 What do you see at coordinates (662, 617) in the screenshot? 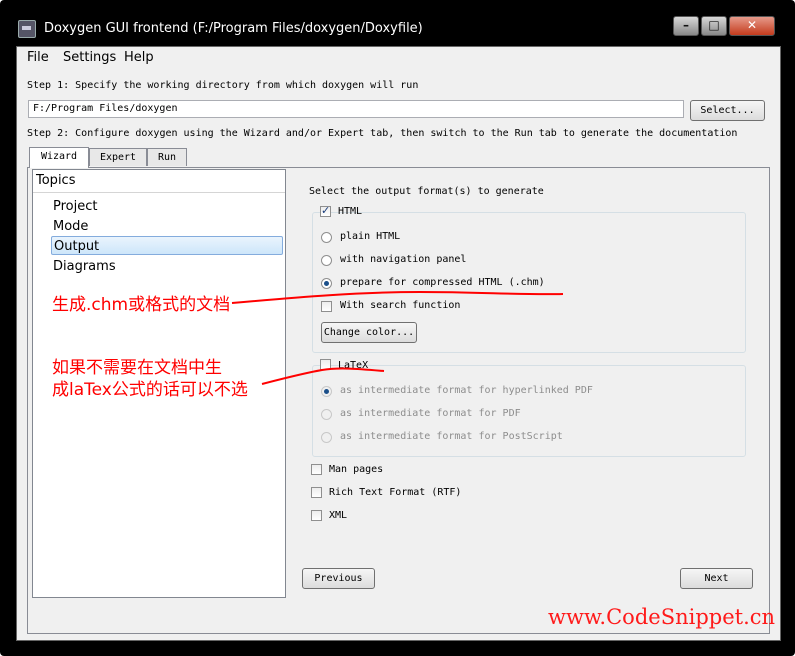
I see `watermark-text: www.CodeSnippet.cn` at bounding box center [662, 617].